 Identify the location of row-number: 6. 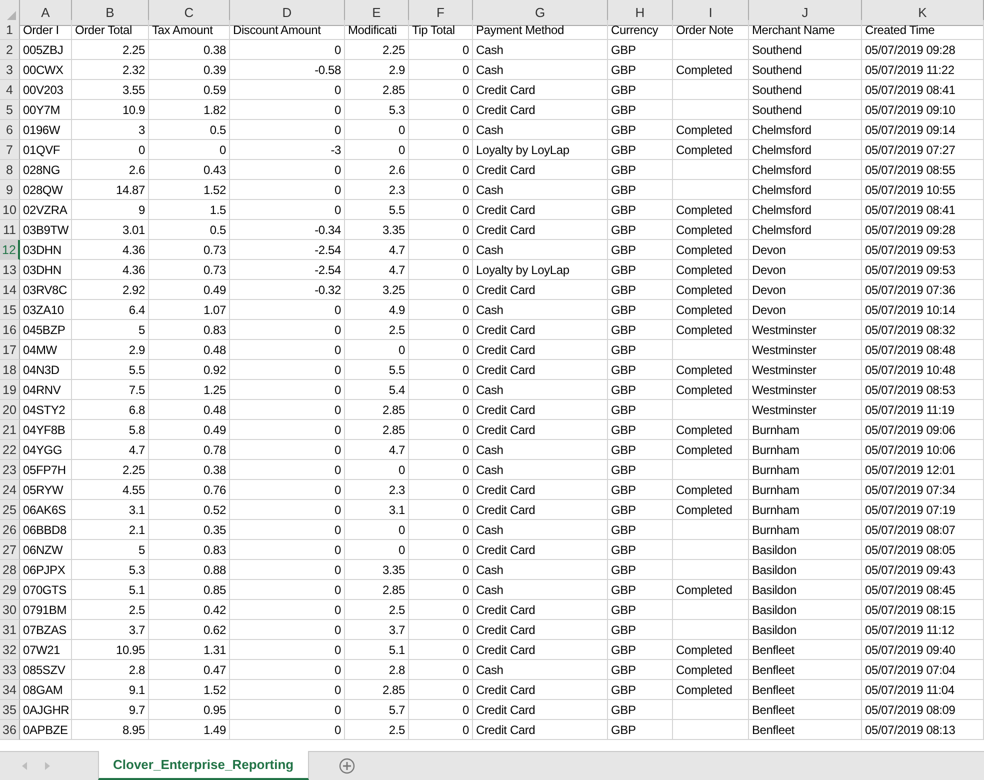
(10, 130).